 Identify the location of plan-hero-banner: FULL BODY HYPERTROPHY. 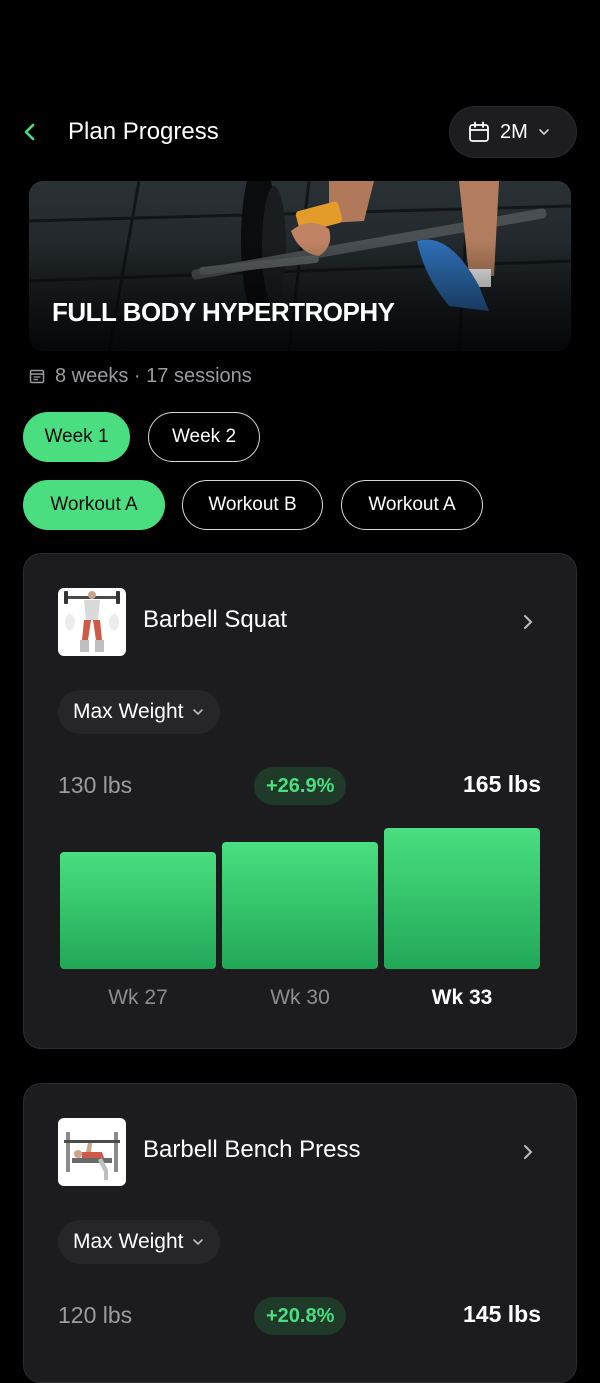
(300, 266).